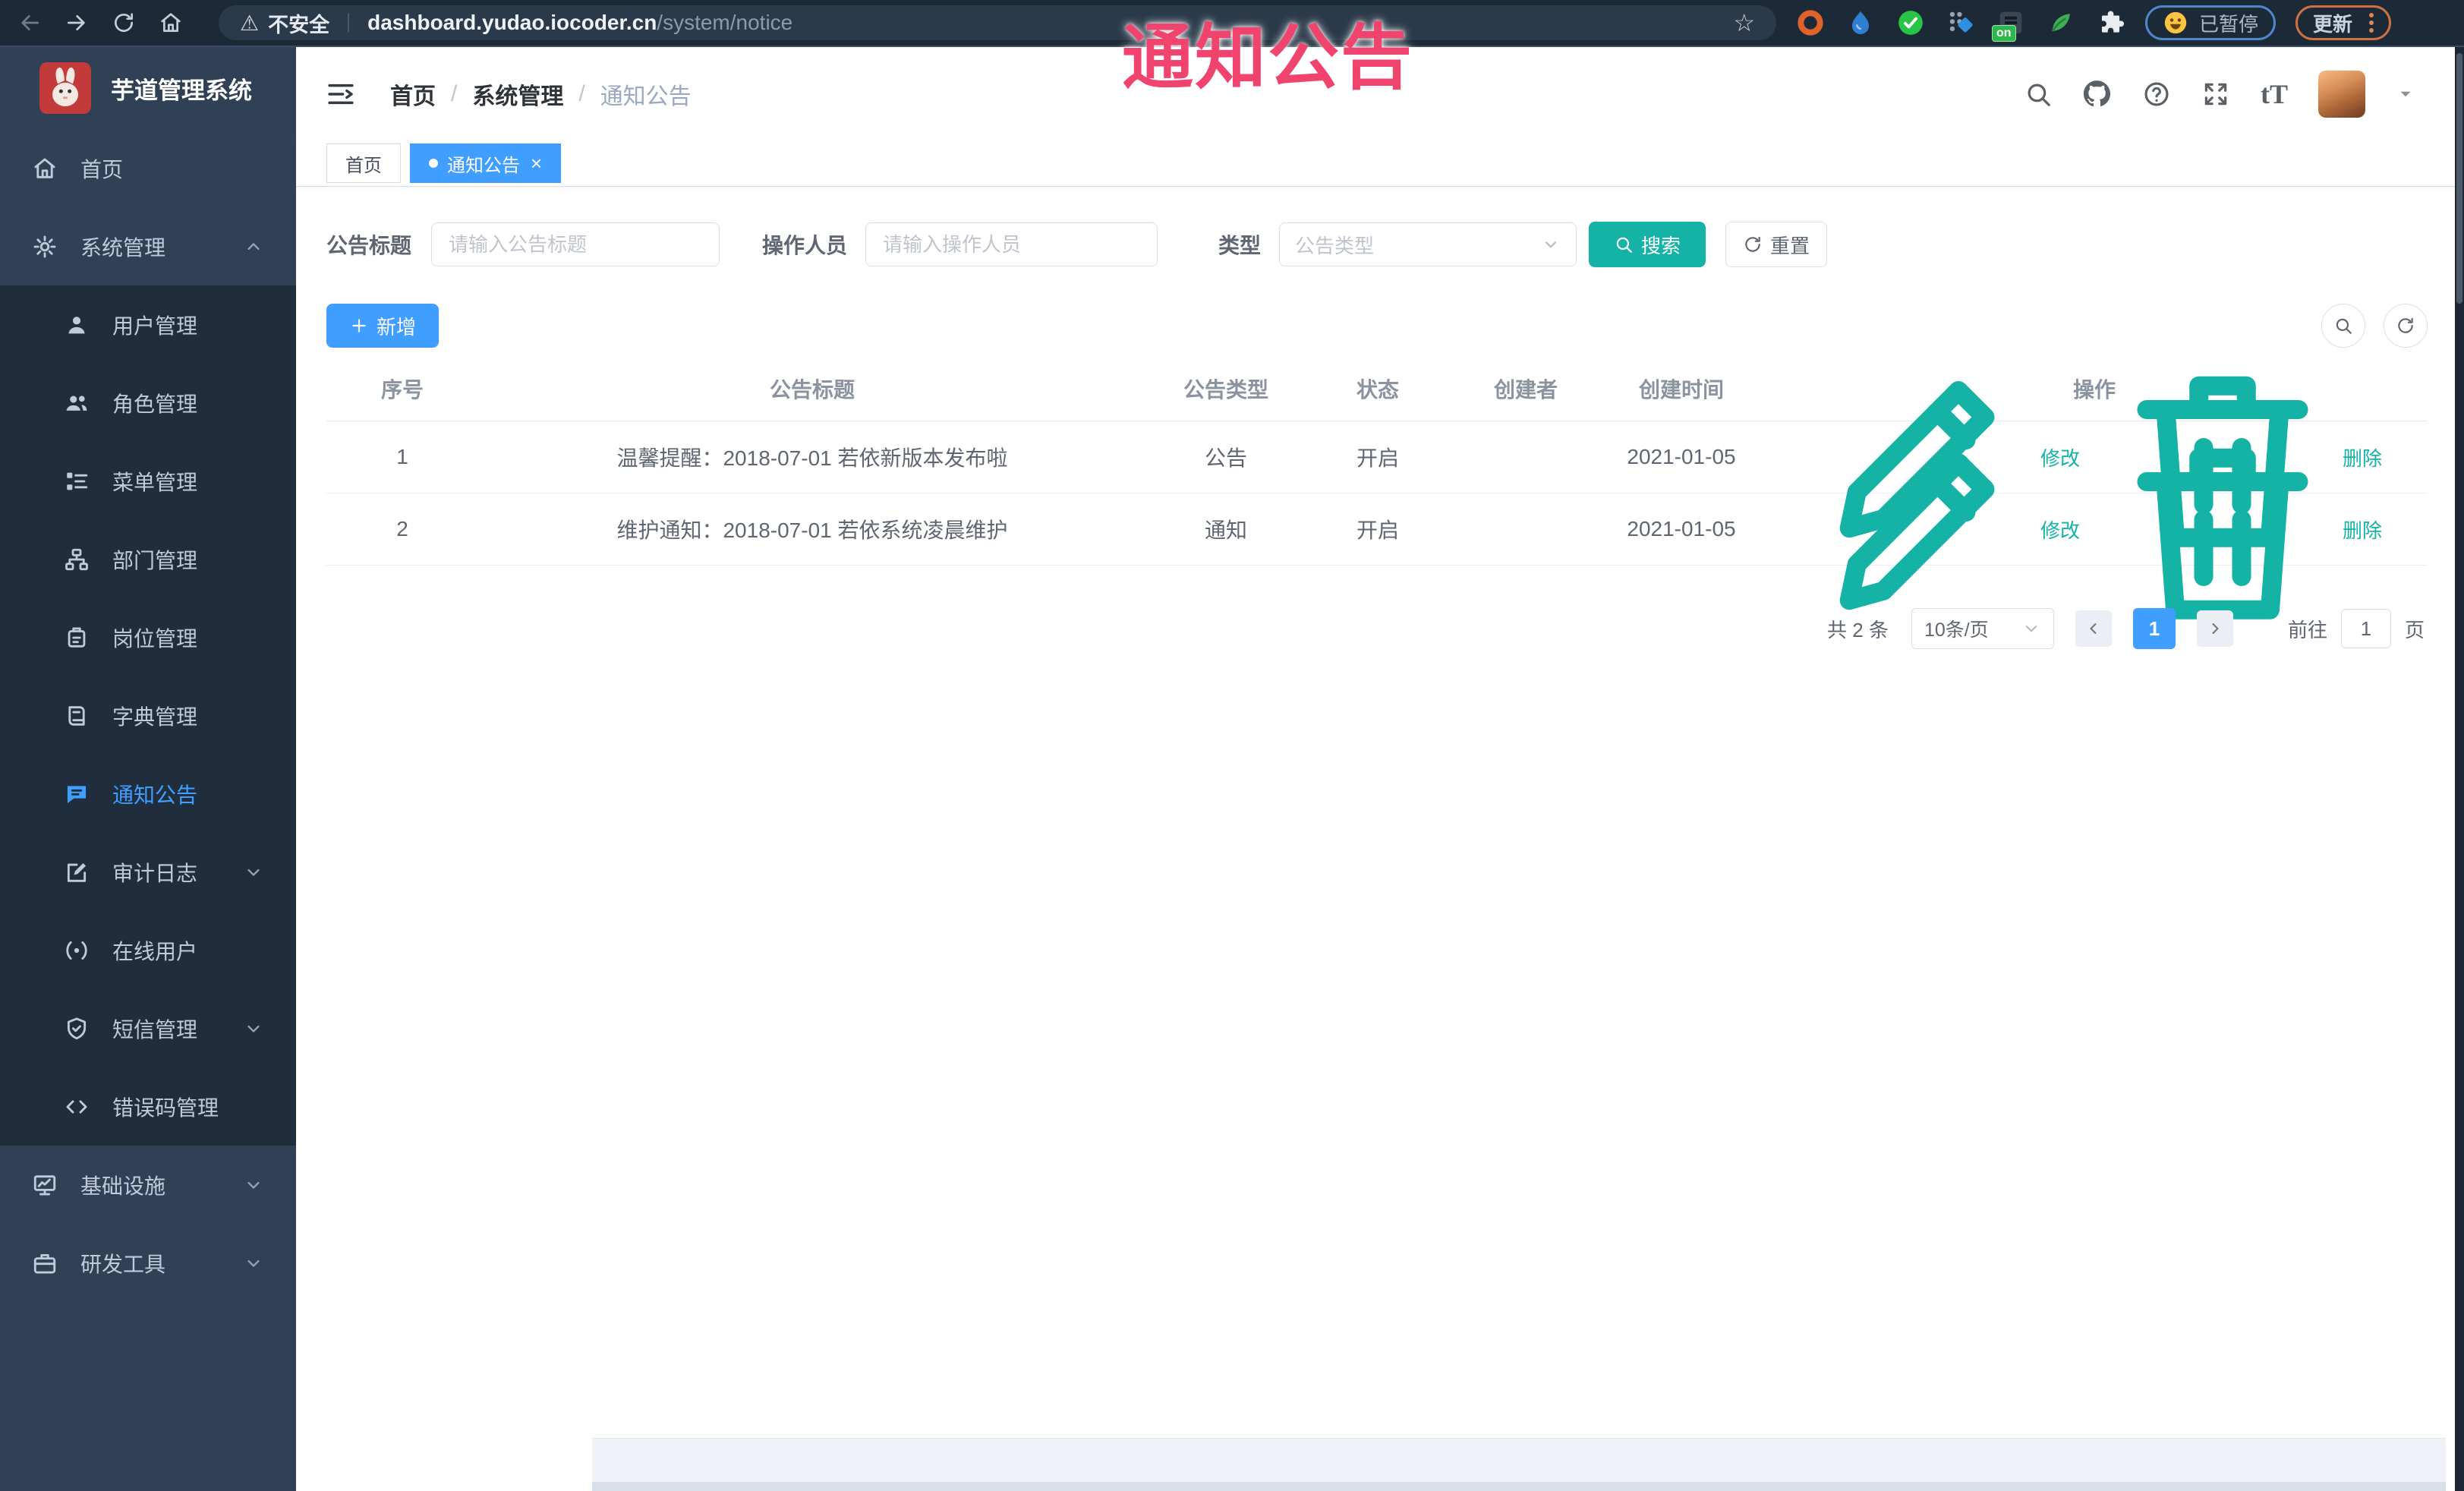 Image resolution: width=2464 pixels, height=1491 pixels. Describe the element at coordinates (77, 559) in the screenshot. I see `dept-icon` at that location.